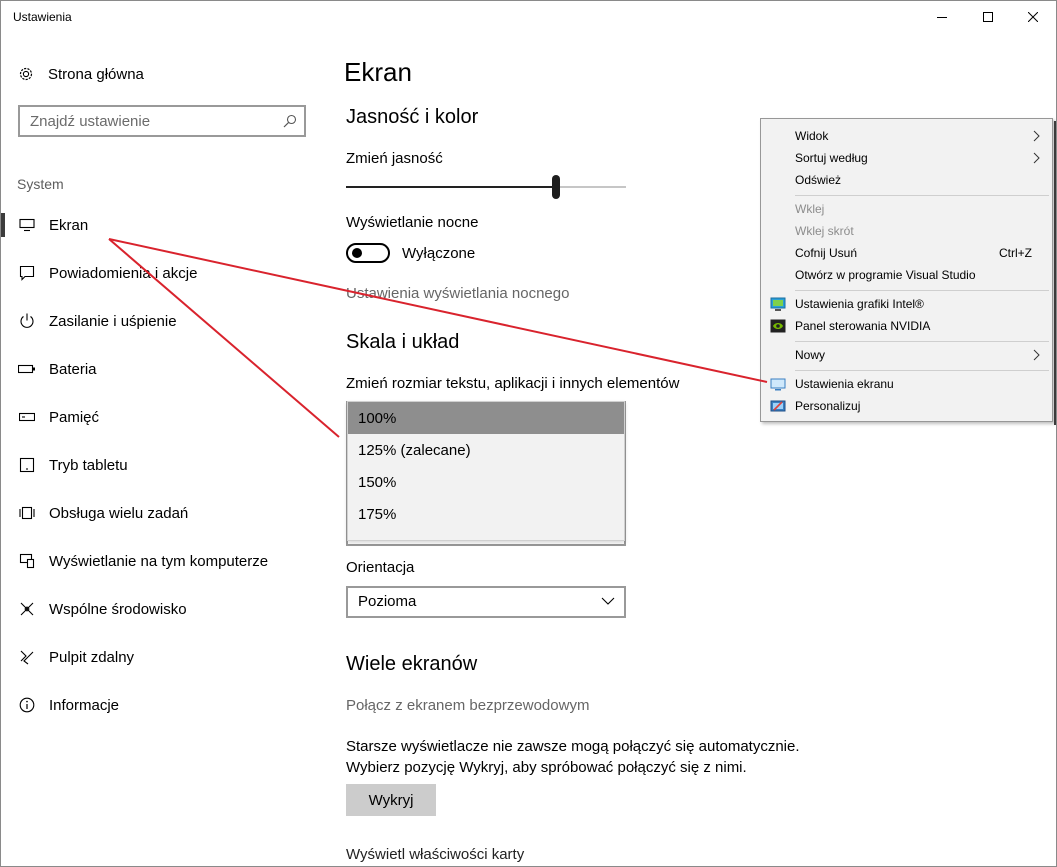 This screenshot has width=1057, height=867. What do you see at coordinates (778, 326) in the screenshot?
I see `nvidia-icon` at bounding box center [778, 326].